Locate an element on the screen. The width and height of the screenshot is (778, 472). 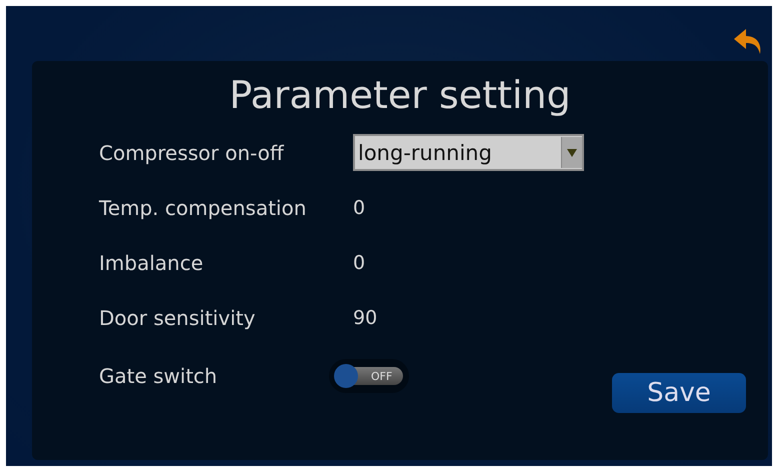
field-label: Door sensitivity is located at coordinates (177, 318).